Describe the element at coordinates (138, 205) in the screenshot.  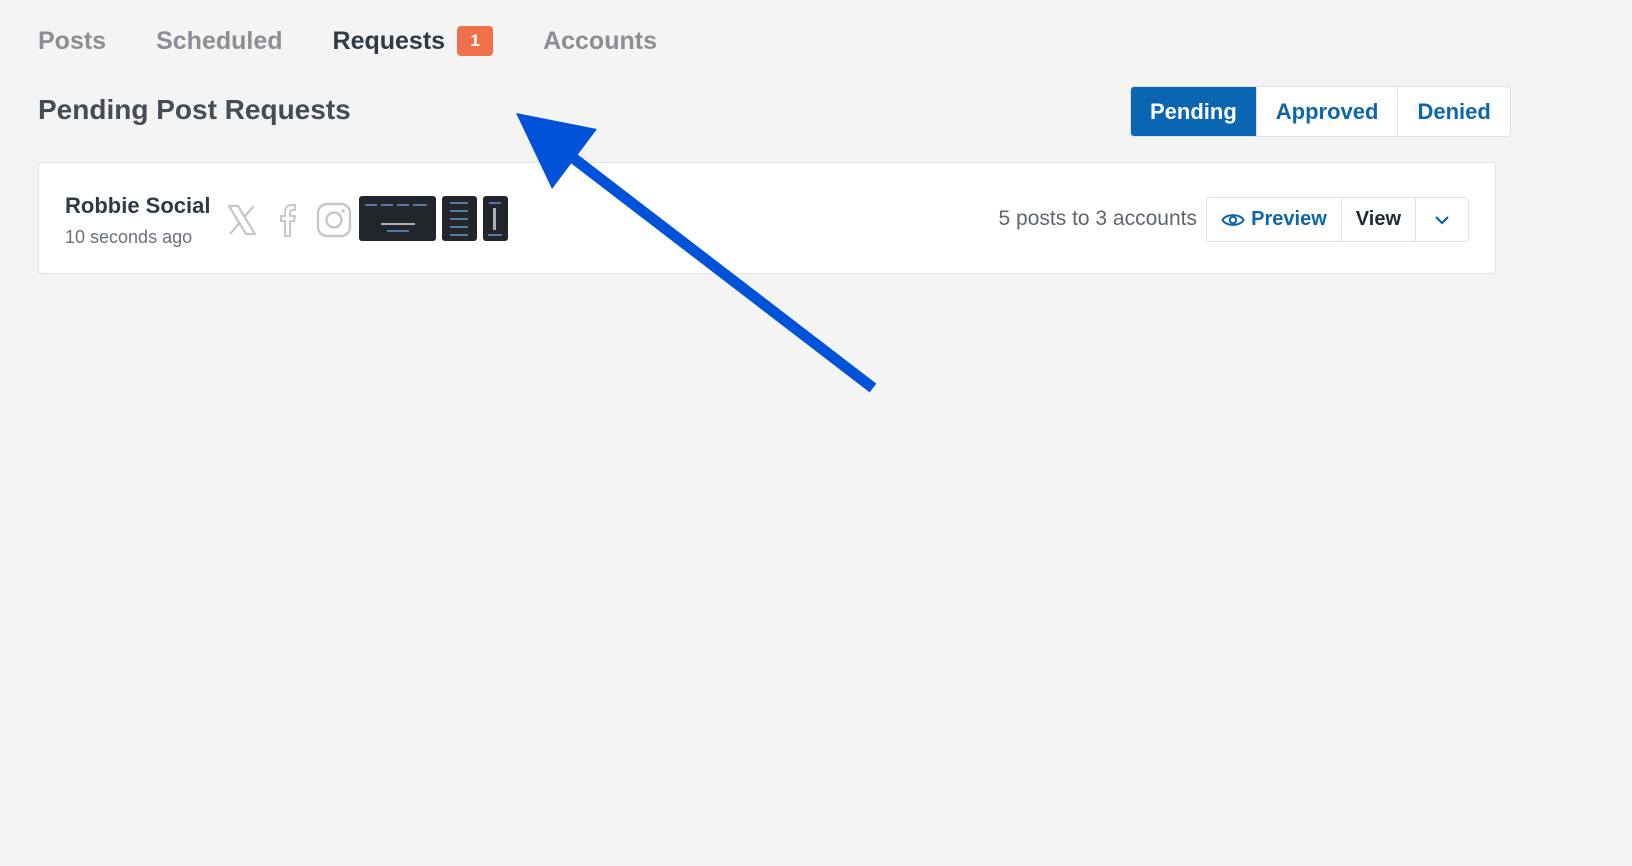
I see `requester-name: Robbie Social` at that location.